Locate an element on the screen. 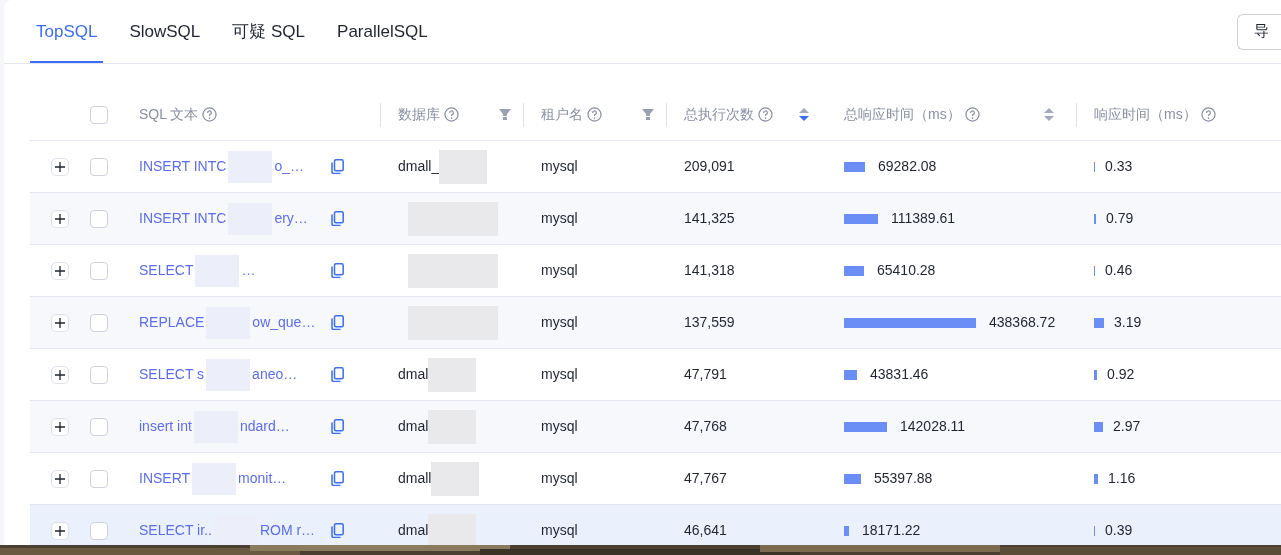 Image resolution: width=1281 pixels, height=555 pixels. table-row: INSERT INTC ery… mysql 141,325 111389.61 0.79 is located at coordinates (655, 219).